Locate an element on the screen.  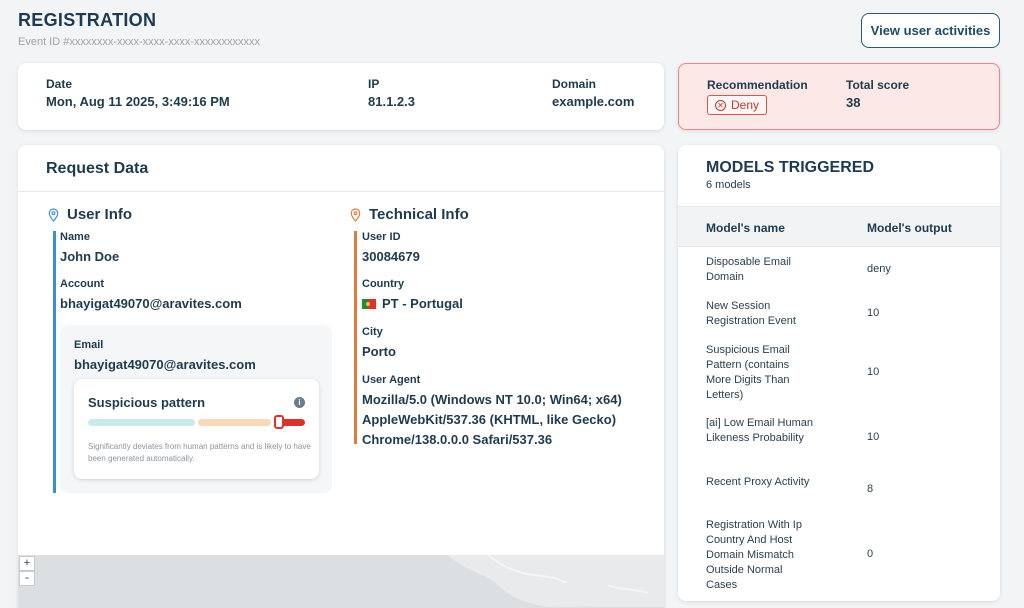
total-score-value: 38 is located at coordinates (853, 102).